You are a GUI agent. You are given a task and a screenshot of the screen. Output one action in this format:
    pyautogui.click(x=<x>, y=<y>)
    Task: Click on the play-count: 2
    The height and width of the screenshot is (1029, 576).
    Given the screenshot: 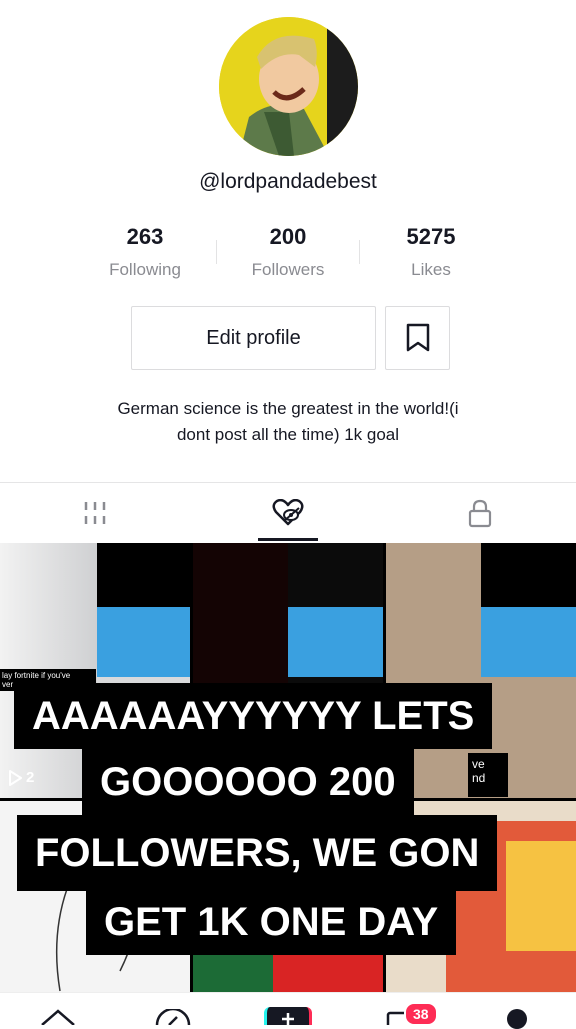 What is the action you would take?
    pyautogui.click(x=21, y=777)
    